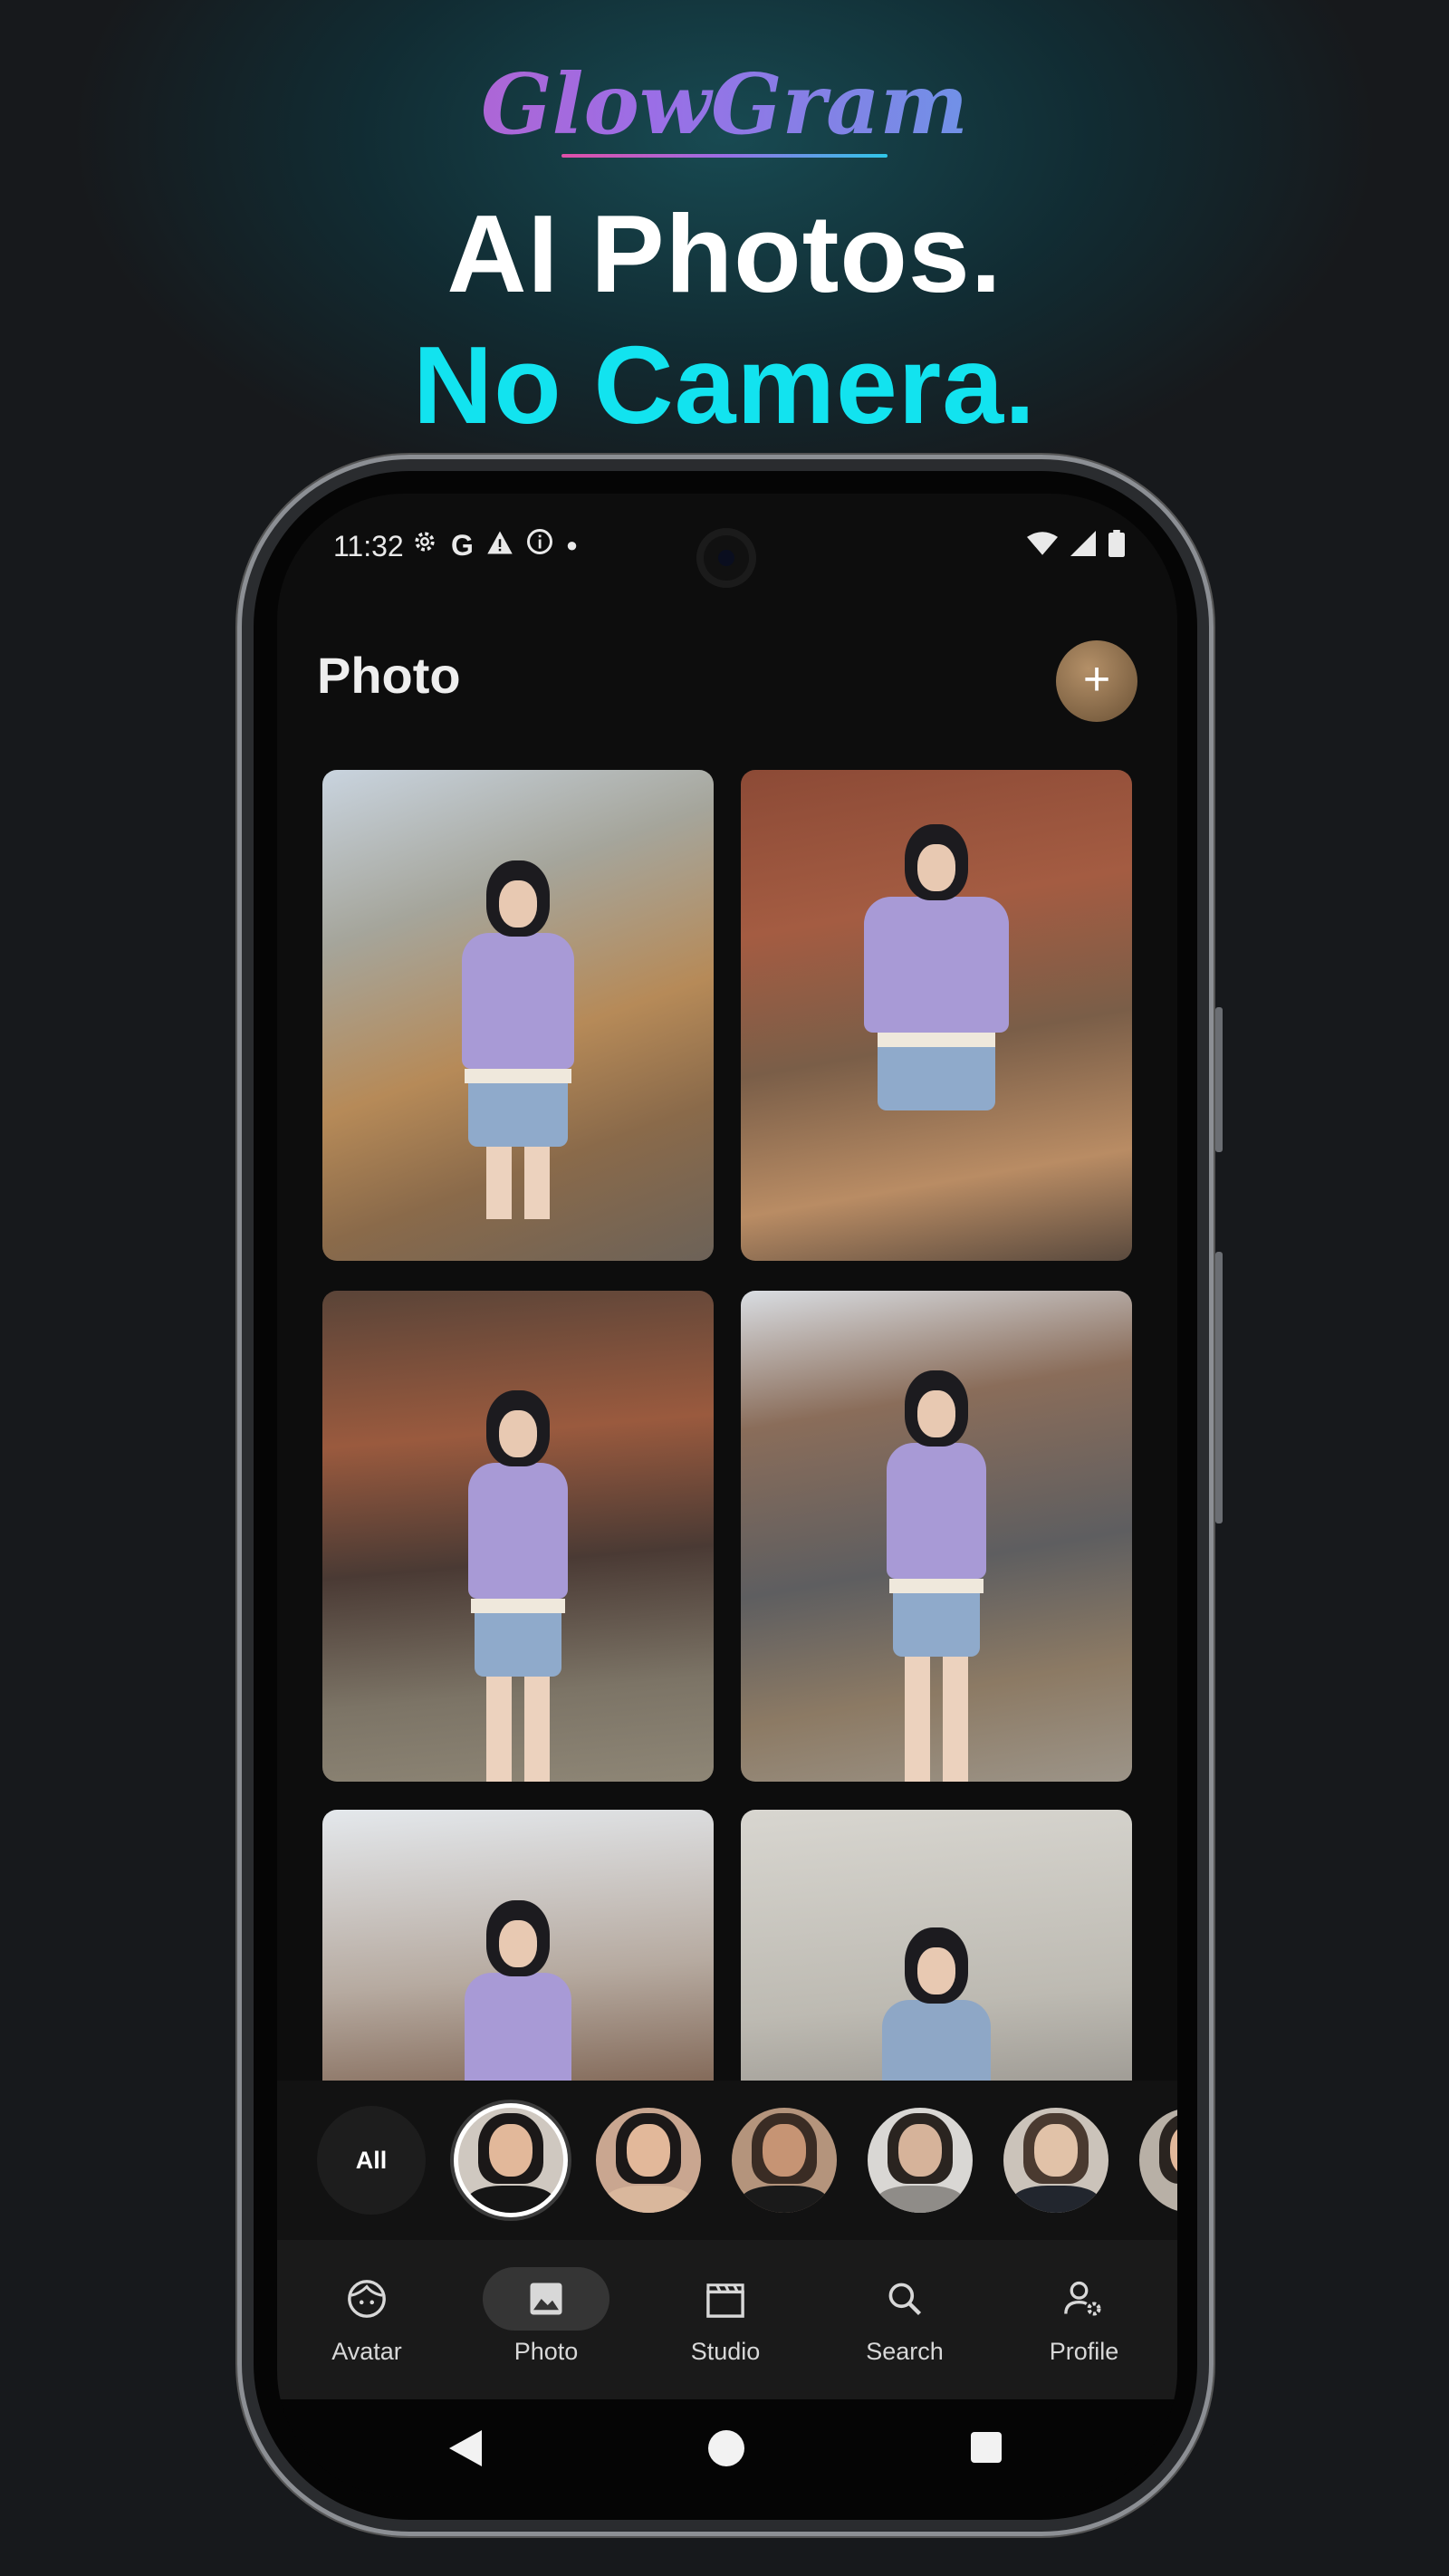 This screenshot has width=1449, height=2576. I want to click on user-settings-icon, so click(1084, 2299).